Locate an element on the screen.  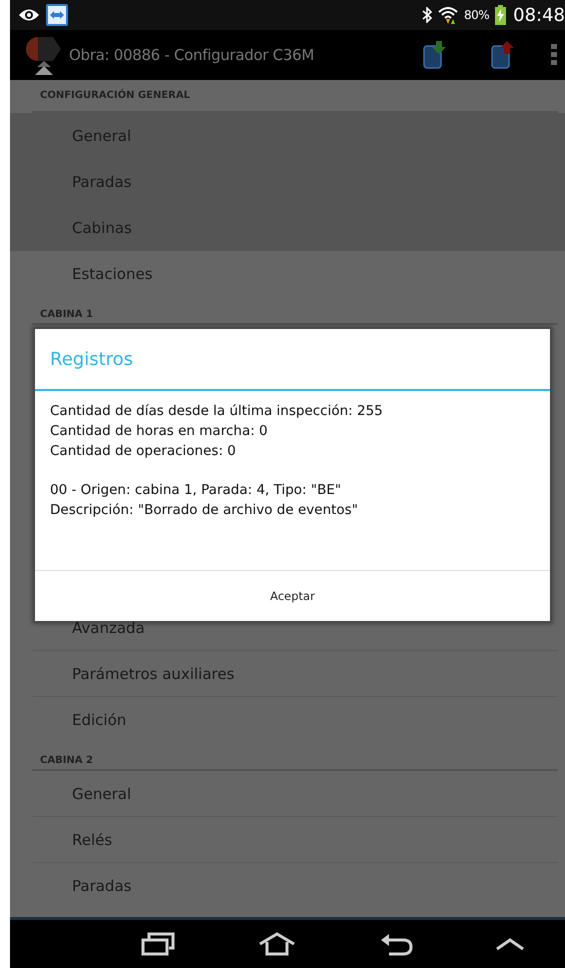
download-icon is located at coordinates (435, 55).